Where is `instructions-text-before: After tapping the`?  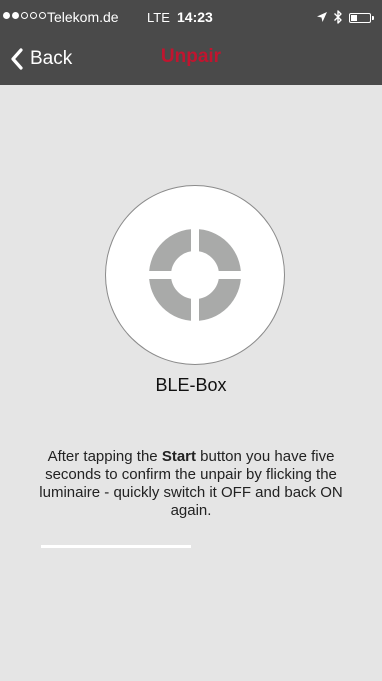 instructions-text-before: After tapping the is located at coordinates (104, 456).